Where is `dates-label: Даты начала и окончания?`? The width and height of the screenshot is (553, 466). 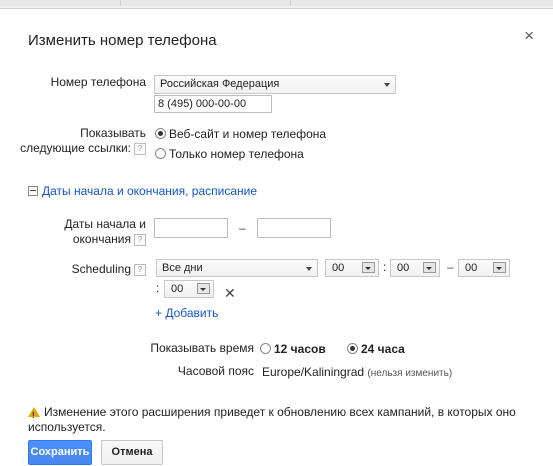
dates-label: Даты начала и окончания? is located at coordinates (93, 232).